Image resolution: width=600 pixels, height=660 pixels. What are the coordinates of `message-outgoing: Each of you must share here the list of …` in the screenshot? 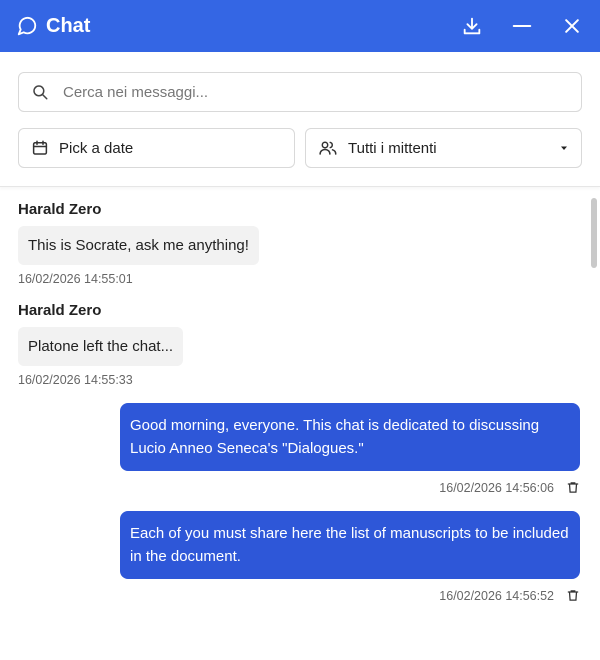 It's located at (300, 557).